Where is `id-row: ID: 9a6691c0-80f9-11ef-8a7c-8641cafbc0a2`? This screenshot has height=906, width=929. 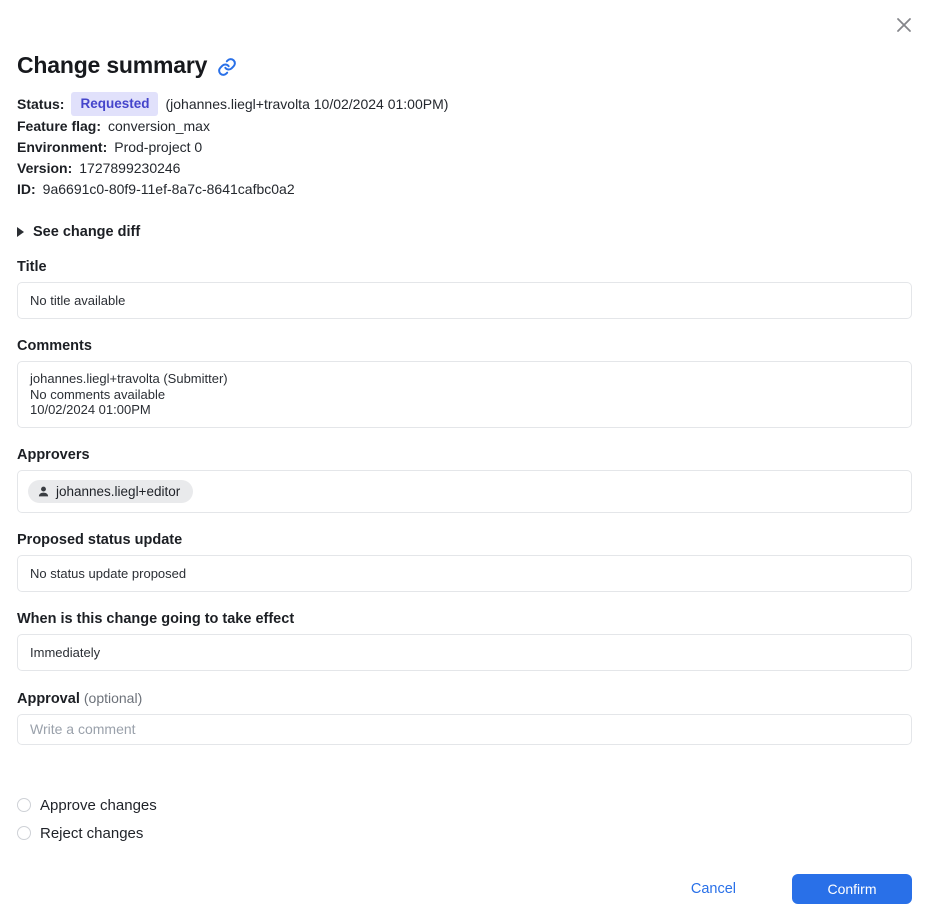 id-row: ID: 9a6691c0-80f9-11ef-8a7c-8641cafbc0a2 is located at coordinates (464, 189).